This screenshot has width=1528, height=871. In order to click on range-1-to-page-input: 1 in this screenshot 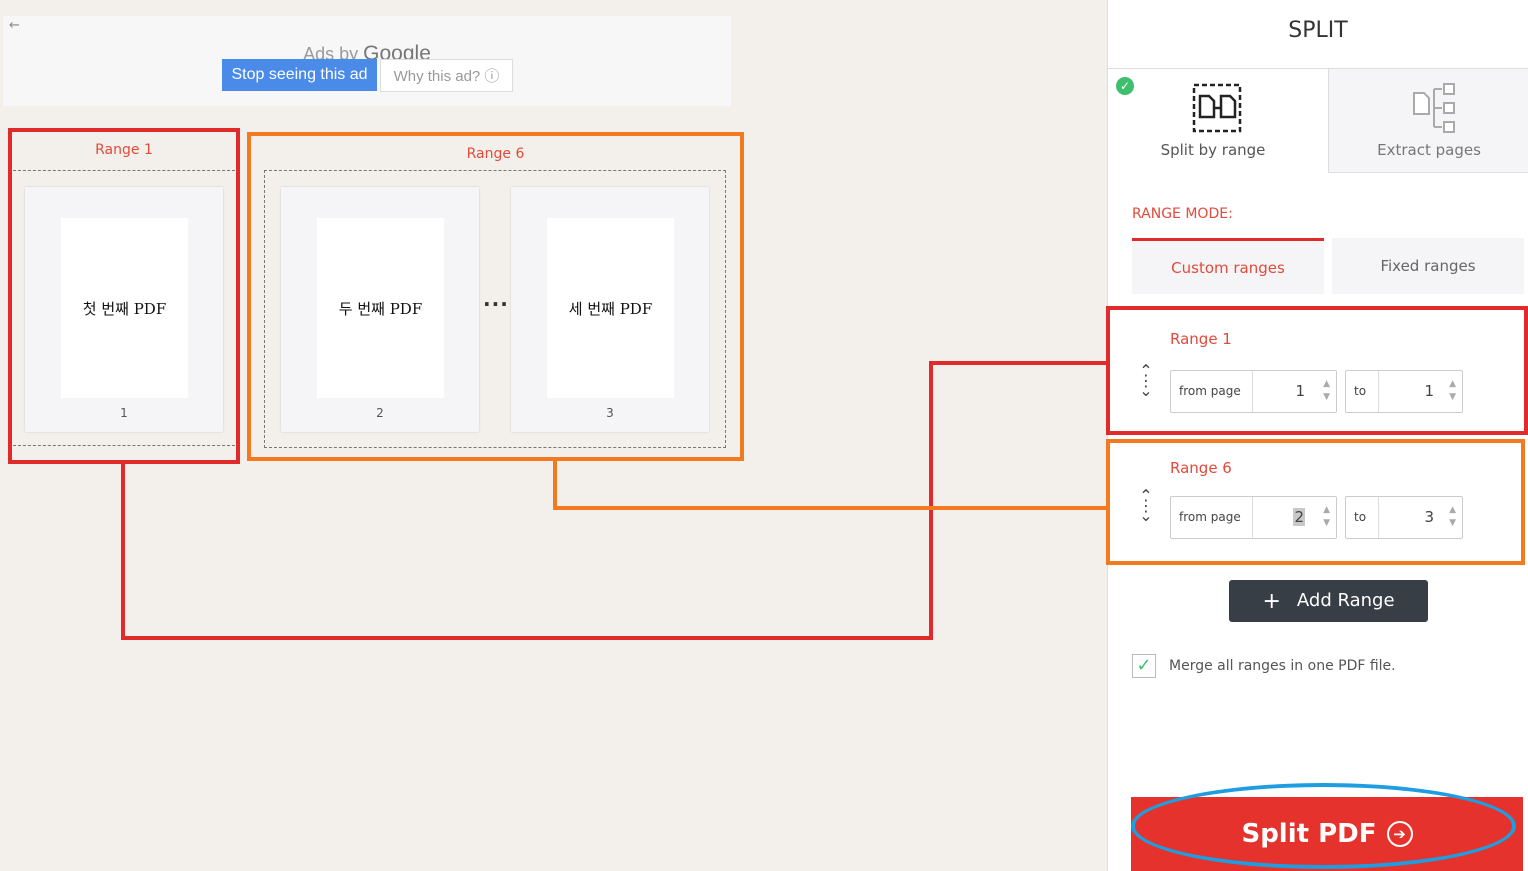, I will do `click(1409, 391)`.